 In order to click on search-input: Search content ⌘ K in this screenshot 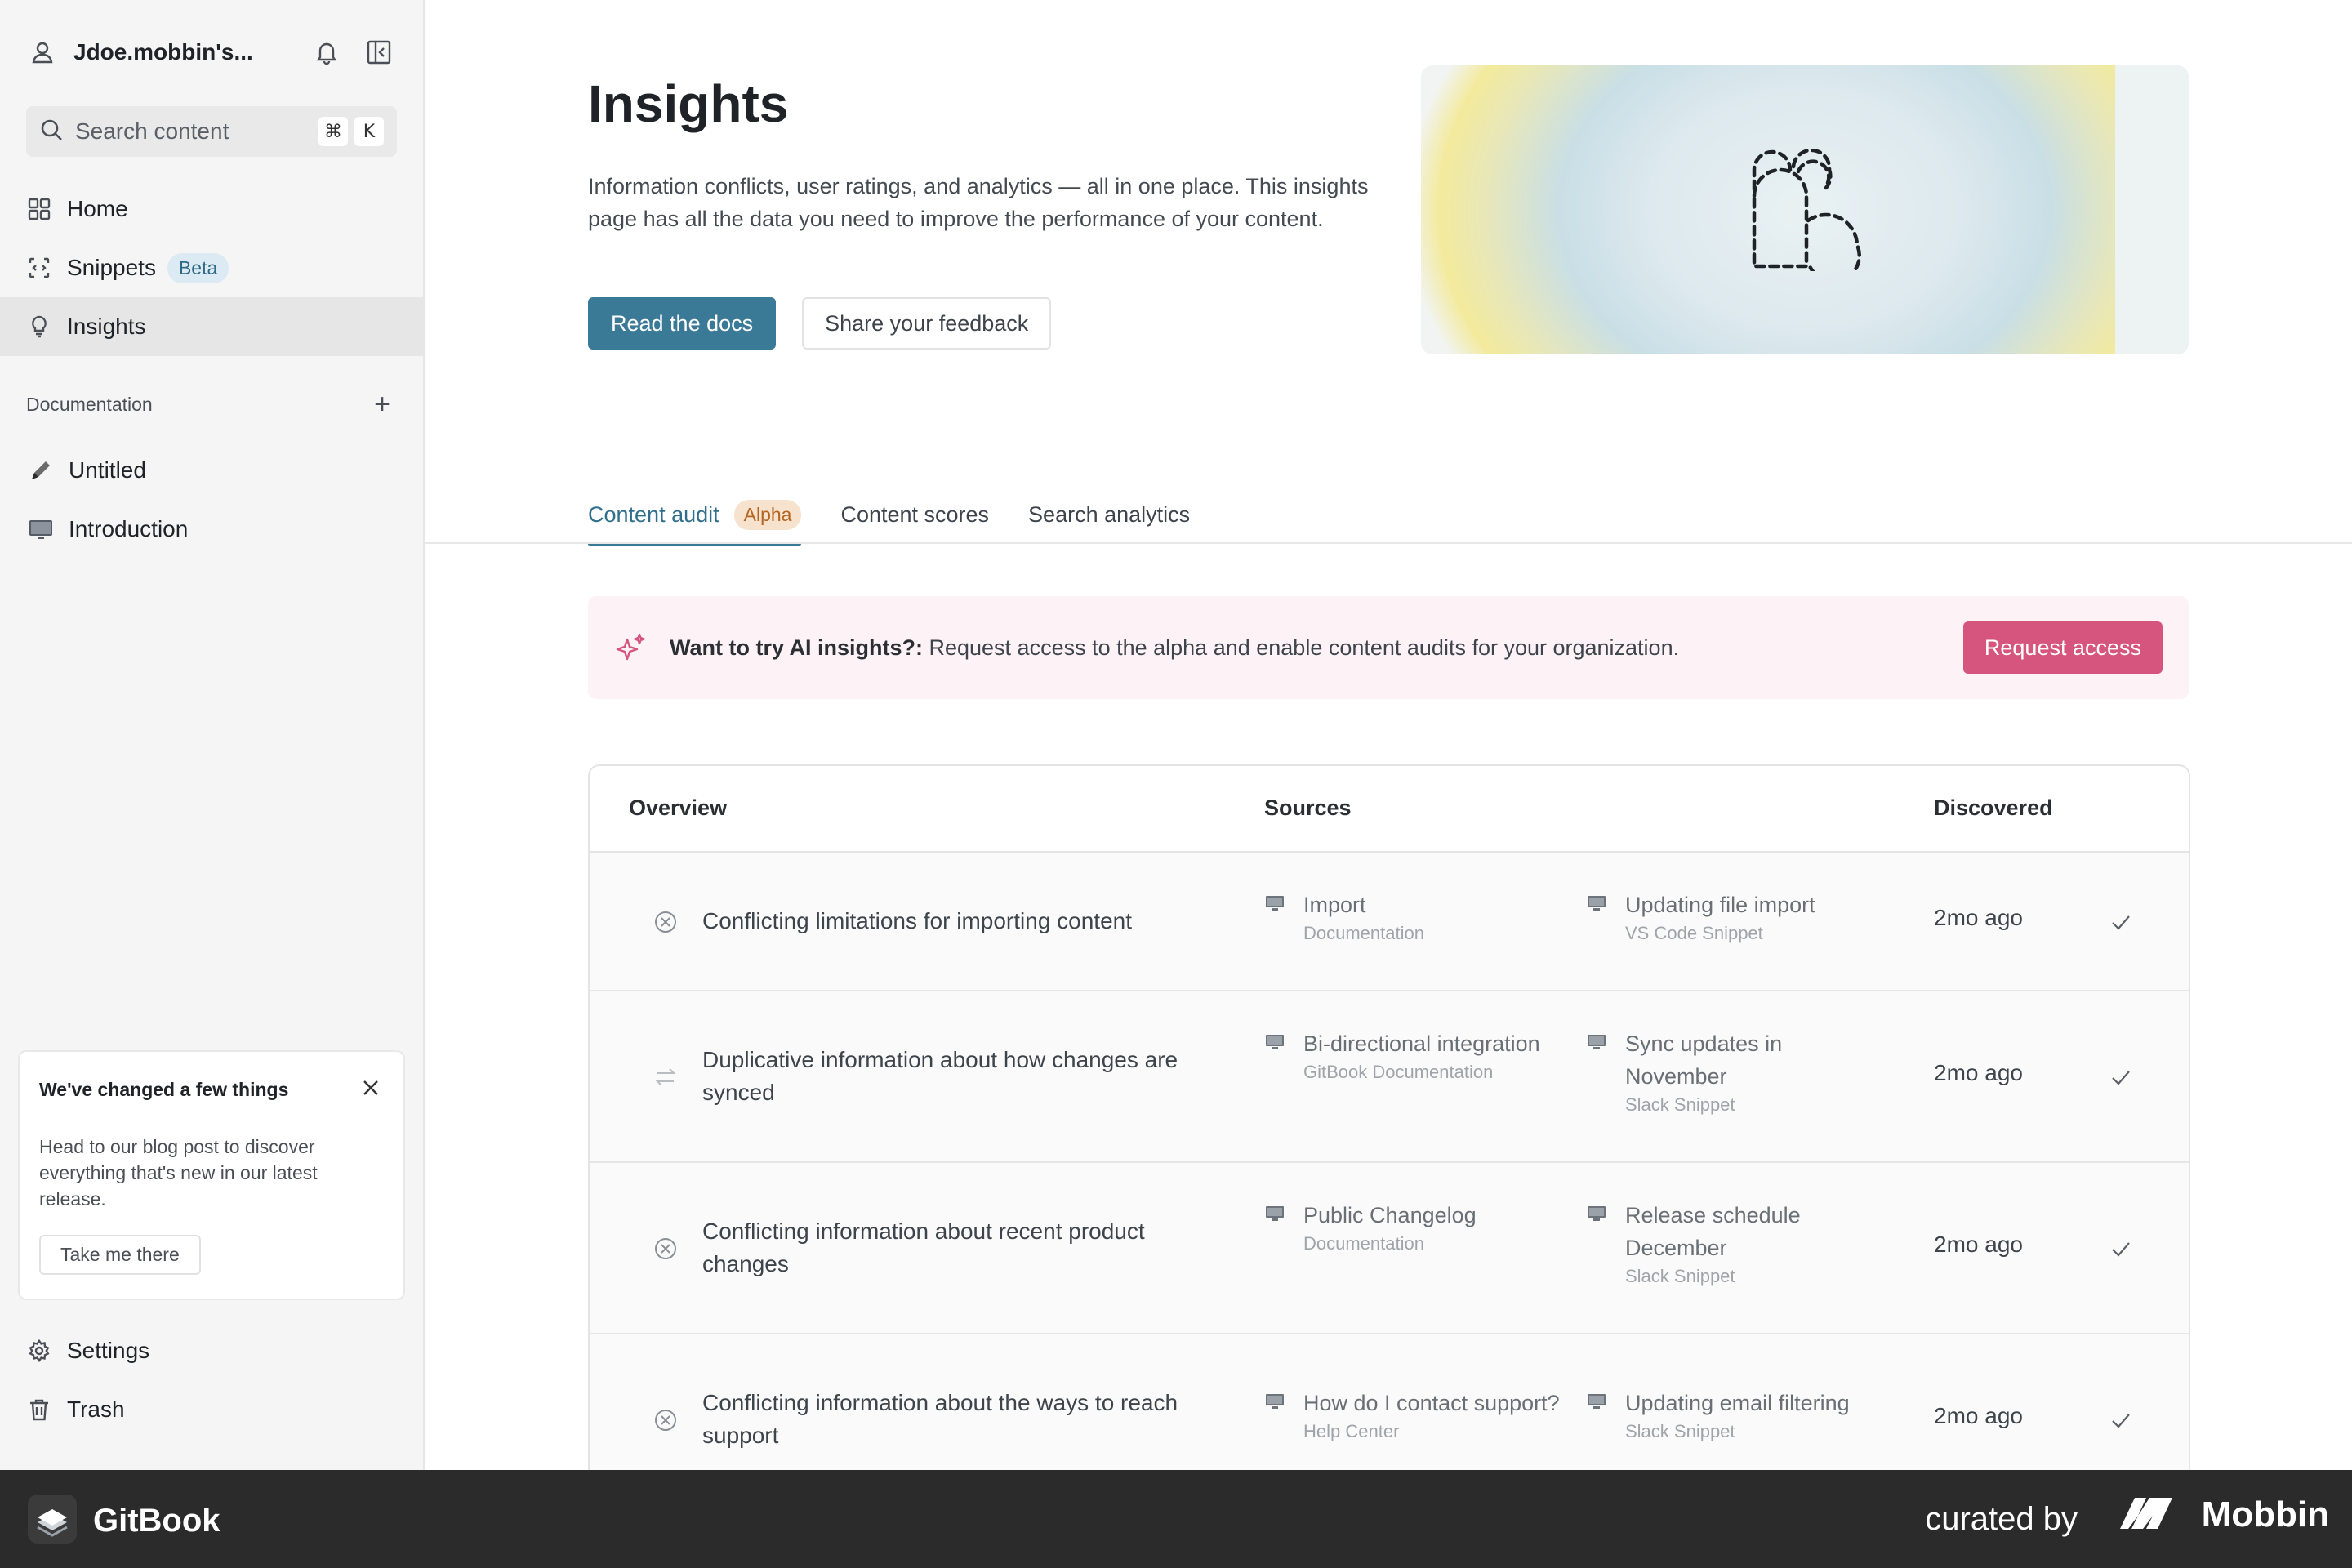, I will do `click(211, 131)`.